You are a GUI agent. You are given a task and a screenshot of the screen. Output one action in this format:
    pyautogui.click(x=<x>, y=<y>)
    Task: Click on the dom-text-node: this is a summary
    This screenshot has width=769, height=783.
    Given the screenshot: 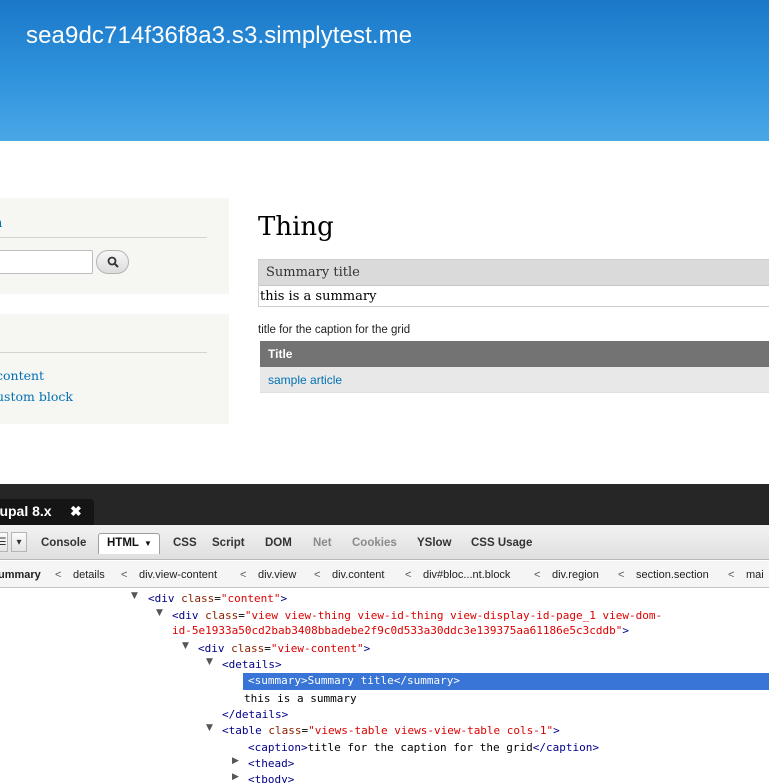 What is the action you would take?
    pyautogui.click(x=300, y=700)
    